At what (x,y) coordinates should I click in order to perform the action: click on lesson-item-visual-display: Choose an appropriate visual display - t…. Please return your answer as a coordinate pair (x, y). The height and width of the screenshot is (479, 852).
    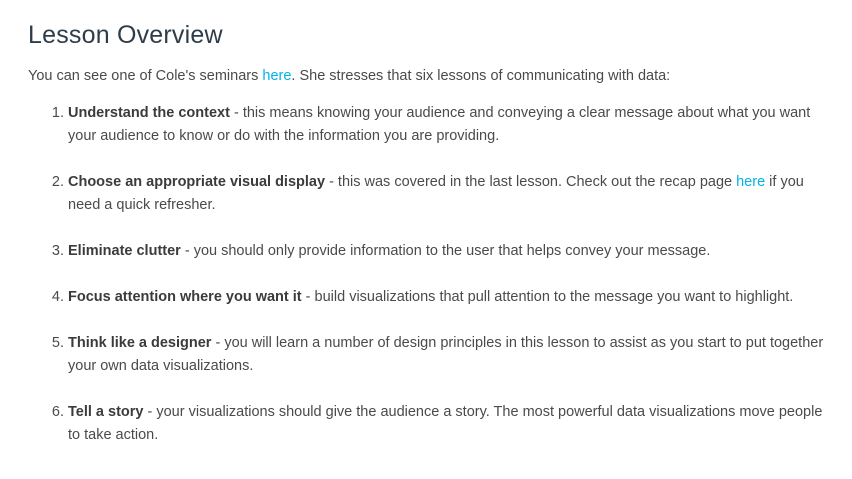
    Looking at the image, I should click on (448, 194).